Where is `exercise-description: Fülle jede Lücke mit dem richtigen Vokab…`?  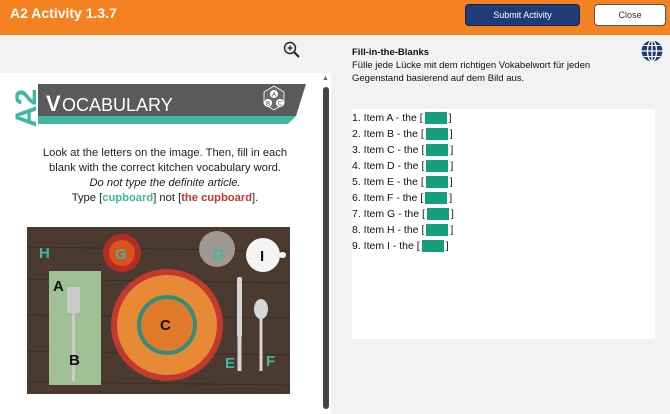 exercise-description: Fülle jede Lücke mit dem richtigen Vokab… is located at coordinates (471, 72).